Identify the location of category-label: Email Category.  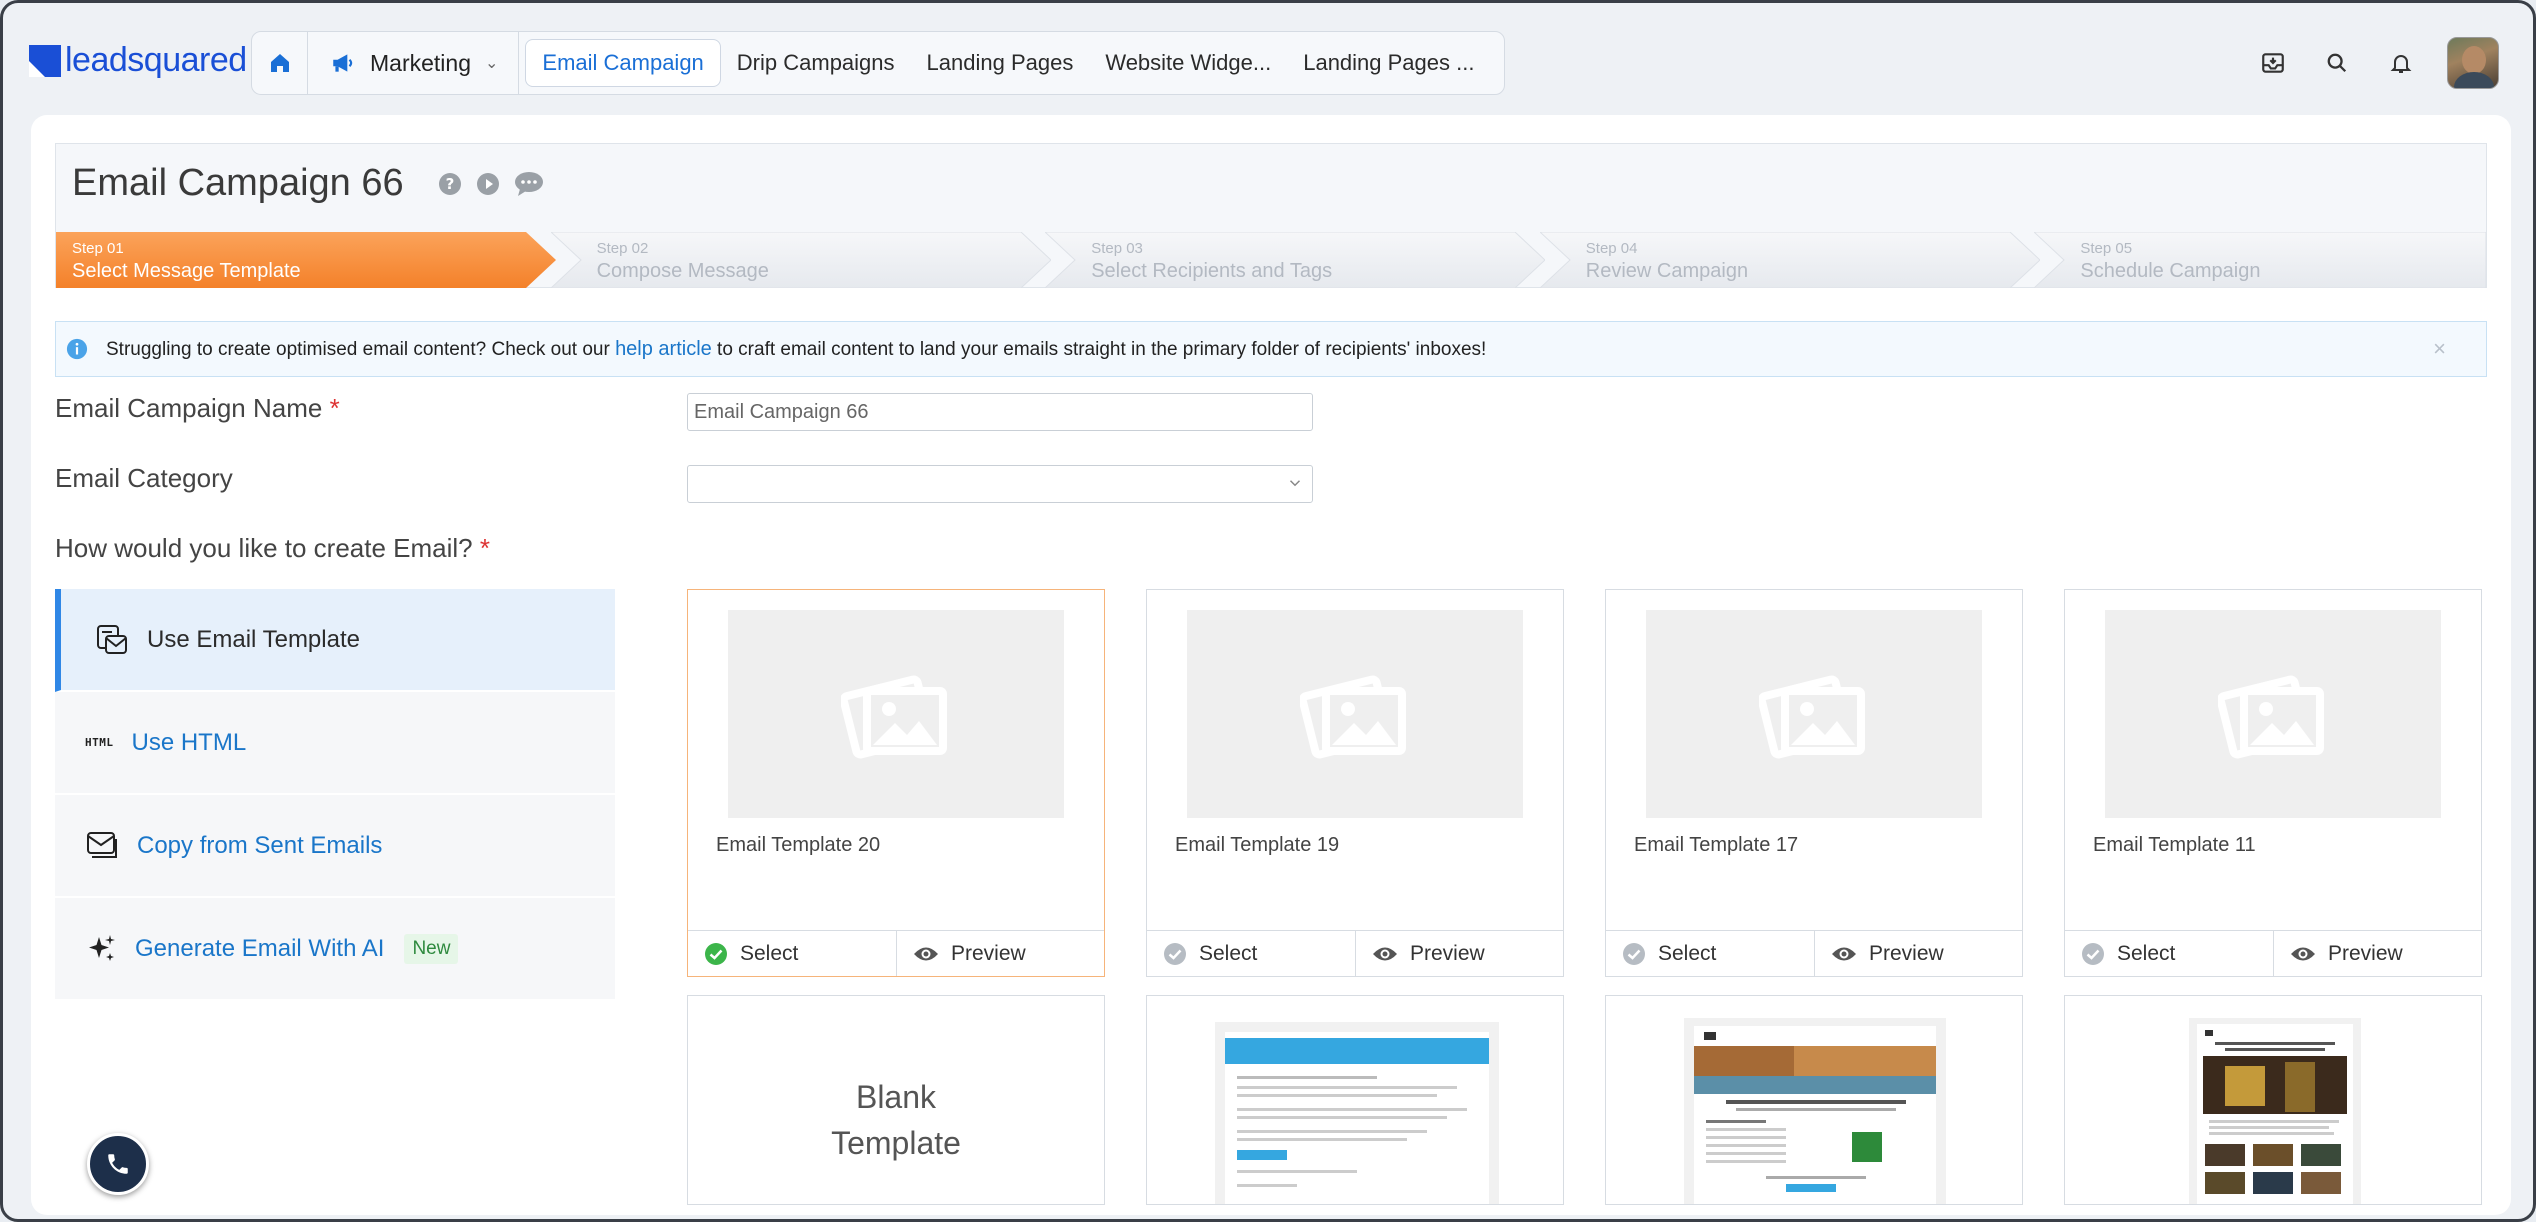
(144, 478).